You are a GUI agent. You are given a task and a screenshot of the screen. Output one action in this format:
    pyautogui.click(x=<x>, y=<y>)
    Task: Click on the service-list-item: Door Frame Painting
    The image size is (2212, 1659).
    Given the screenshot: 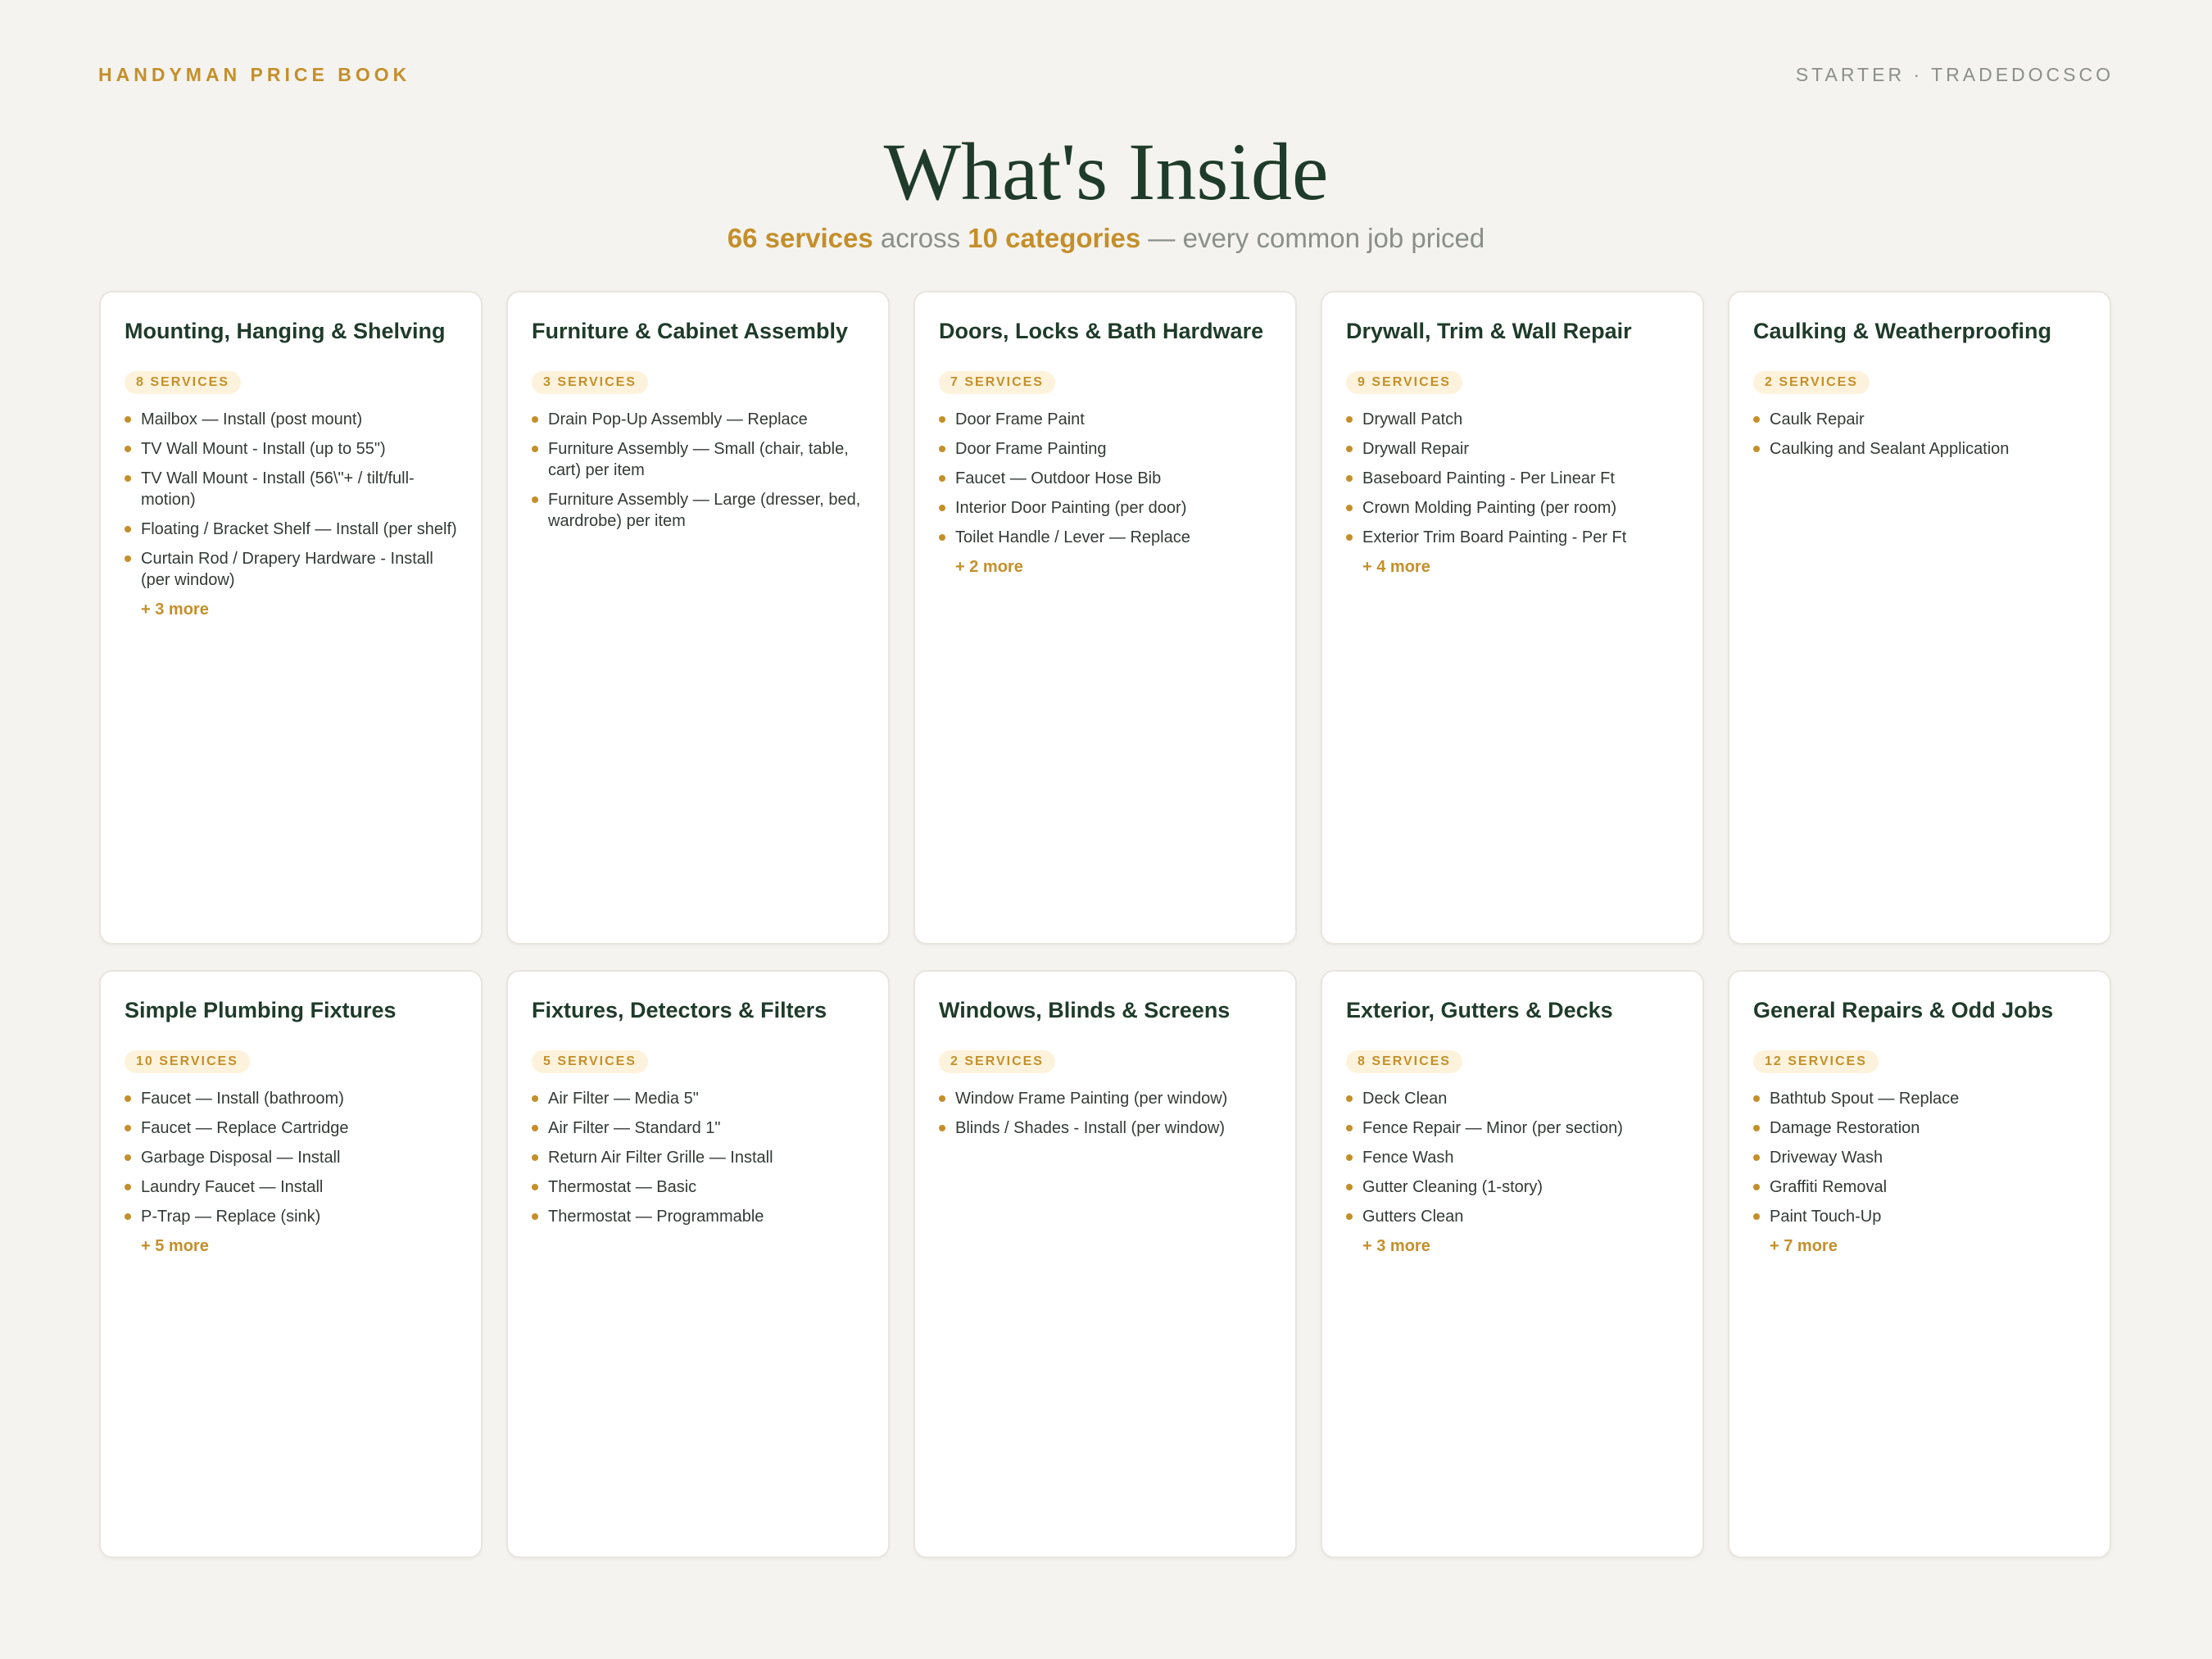 What is the action you would take?
    pyautogui.click(x=1105, y=449)
    